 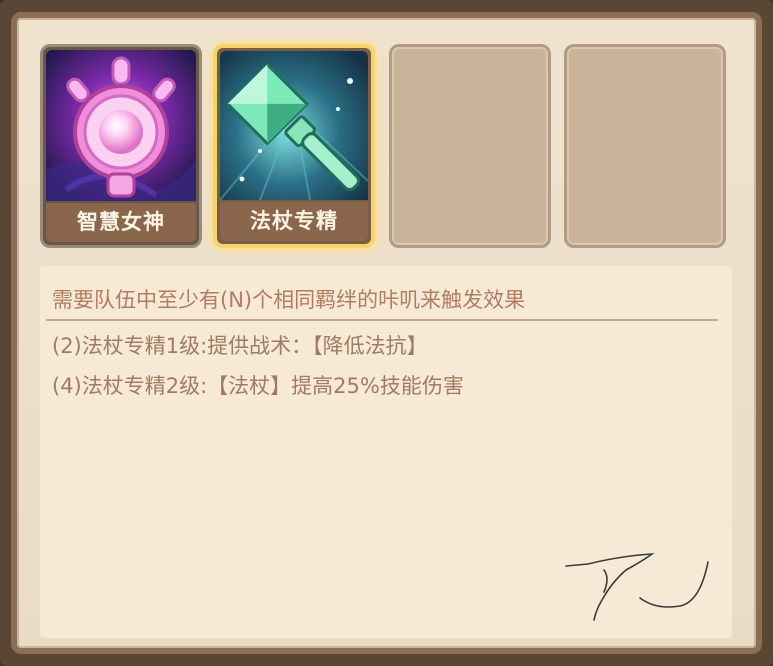 What do you see at coordinates (382, 320) in the screenshot?
I see `divider` at bounding box center [382, 320].